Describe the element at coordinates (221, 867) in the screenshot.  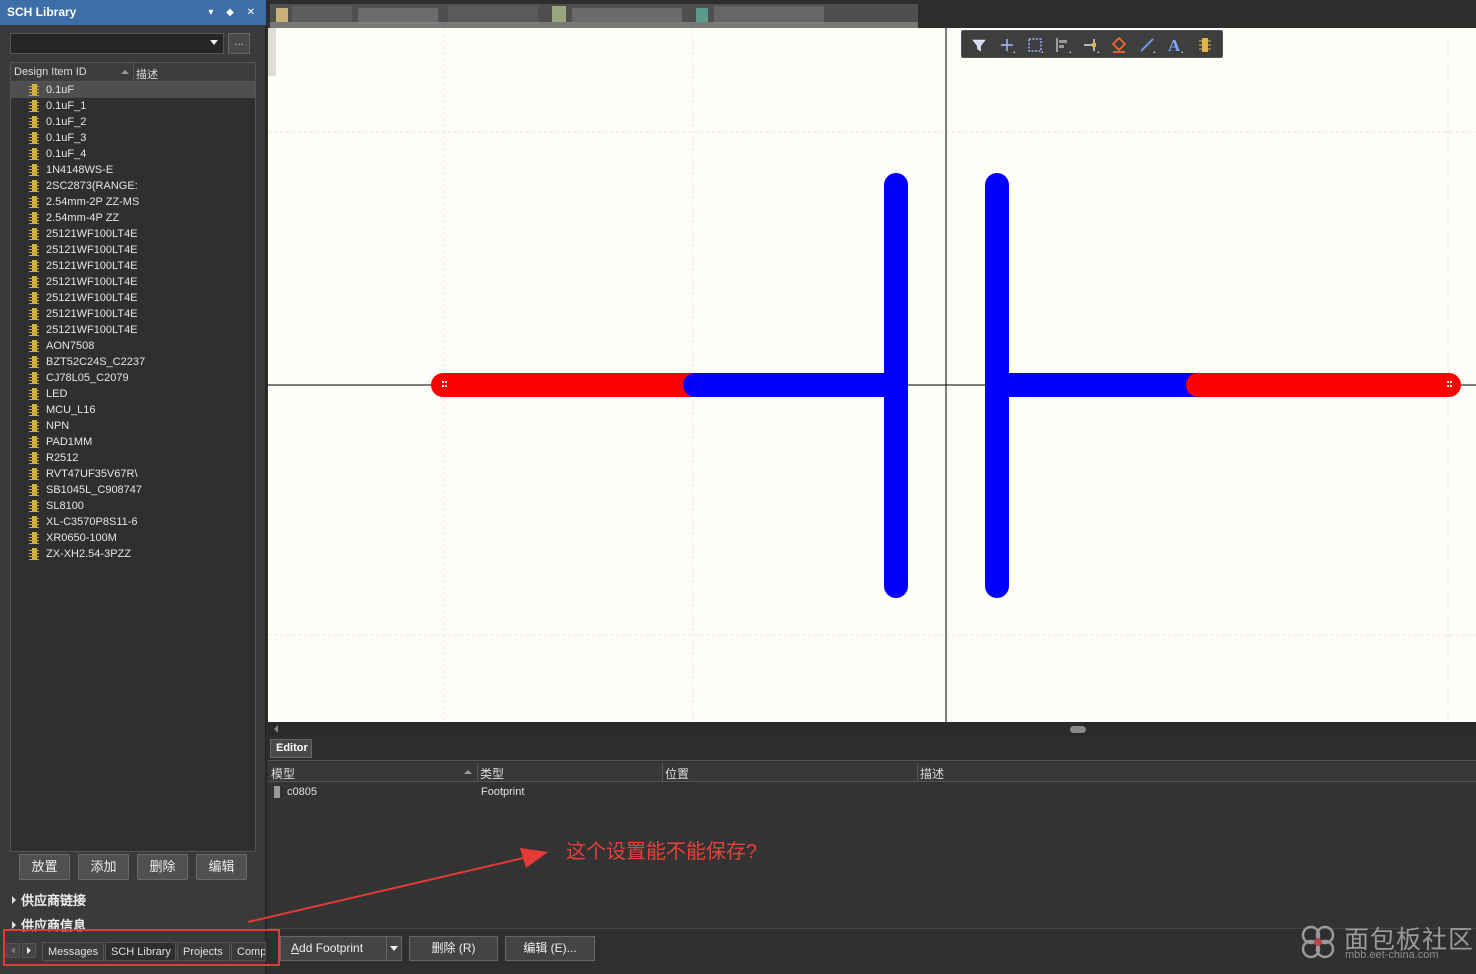
I see `edit-button: 编辑` at that location.